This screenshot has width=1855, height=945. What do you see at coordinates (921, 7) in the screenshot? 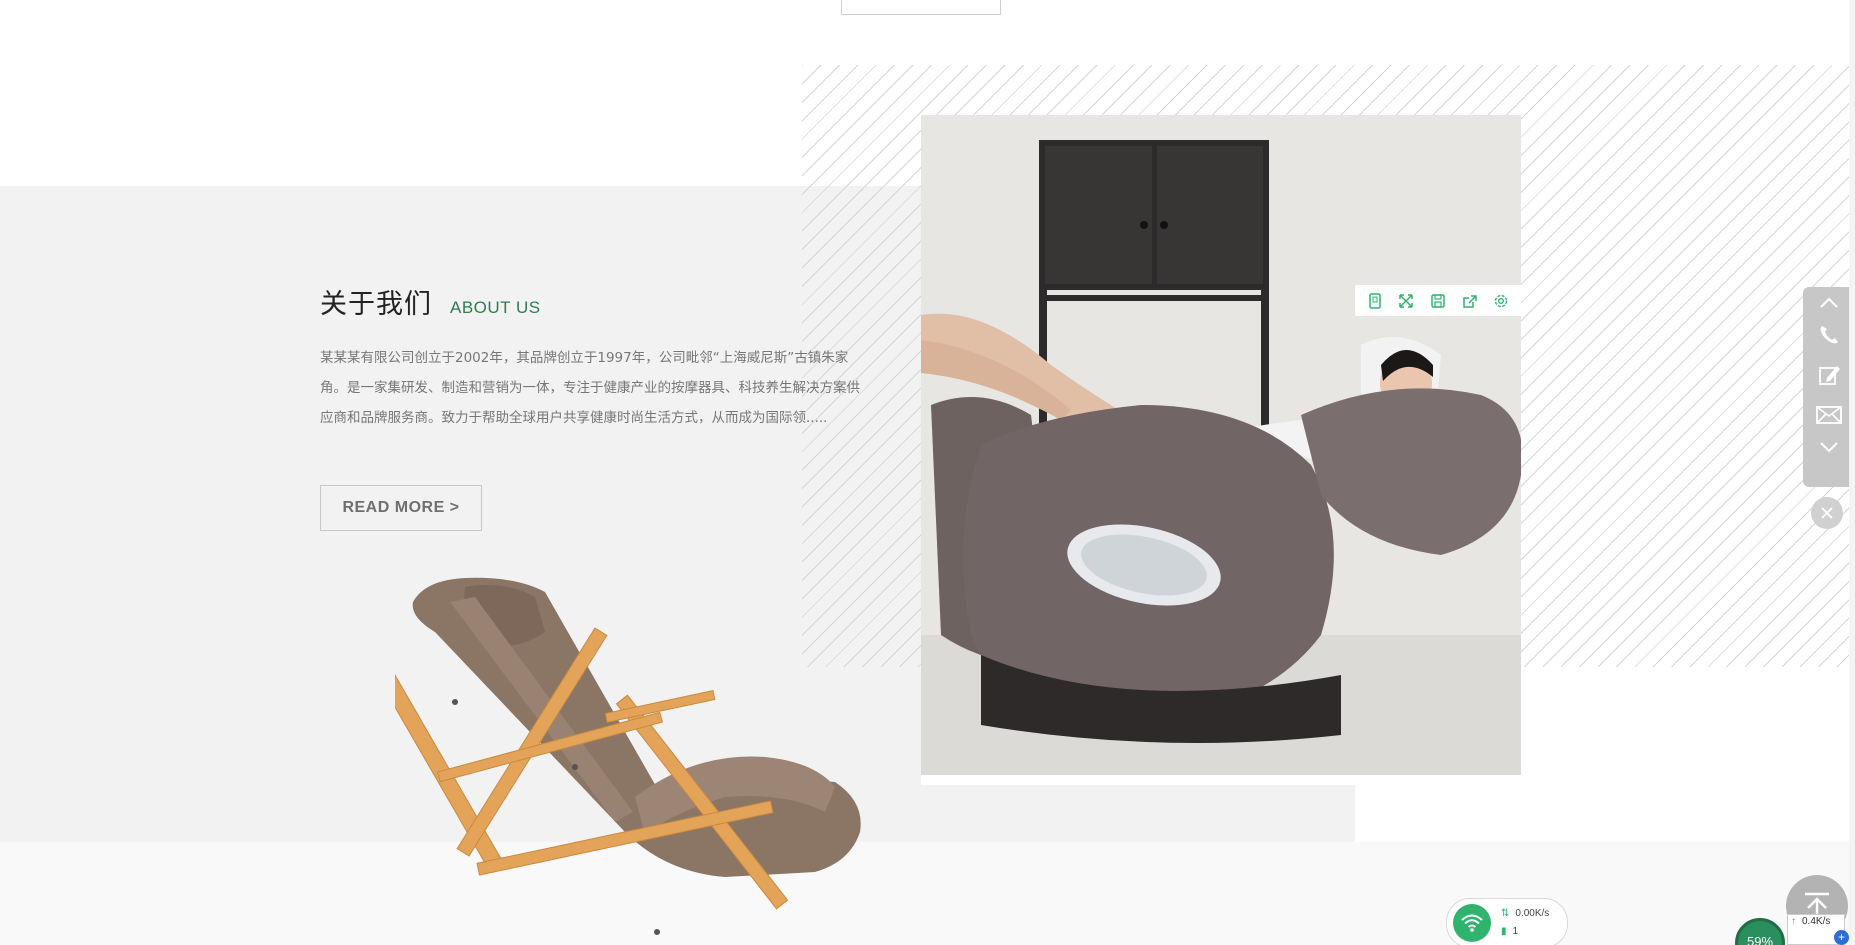
I see `nav-bottom-stub` at bounding box center [921, 7].